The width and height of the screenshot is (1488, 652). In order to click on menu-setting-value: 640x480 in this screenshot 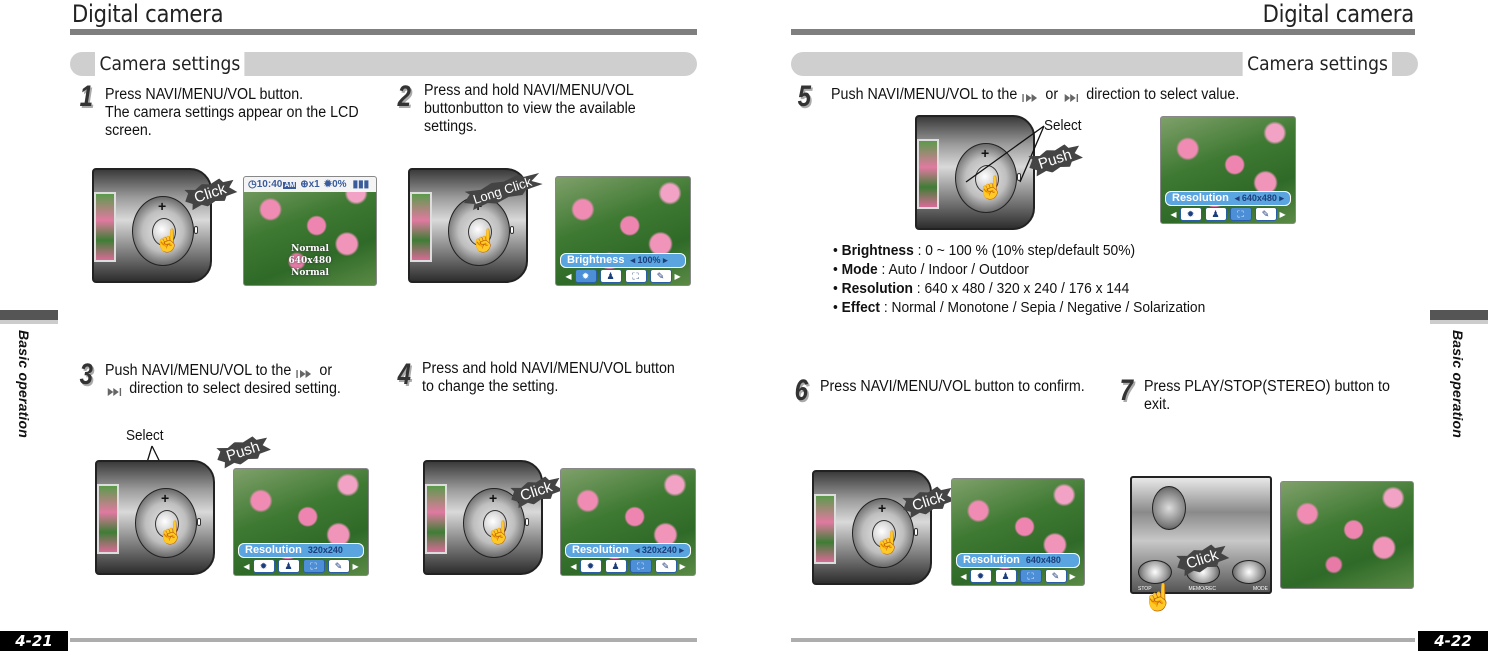, I will do `click(1043, 560)`.